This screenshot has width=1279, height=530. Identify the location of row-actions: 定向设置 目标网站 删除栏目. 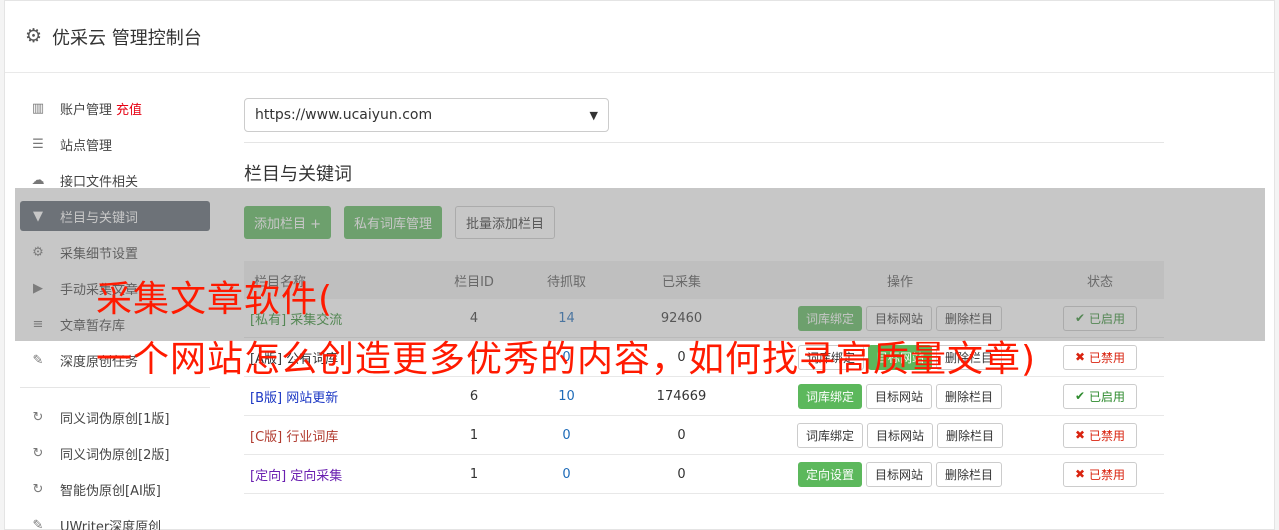
(900, 474).